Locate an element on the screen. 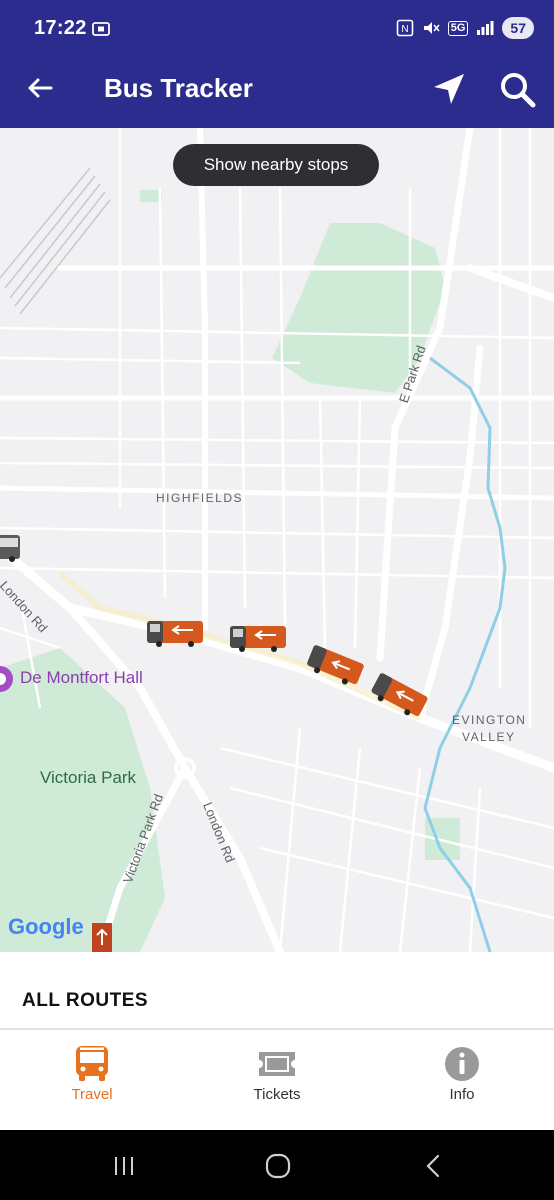  my-location-icon is located at coordinates (449, 89).